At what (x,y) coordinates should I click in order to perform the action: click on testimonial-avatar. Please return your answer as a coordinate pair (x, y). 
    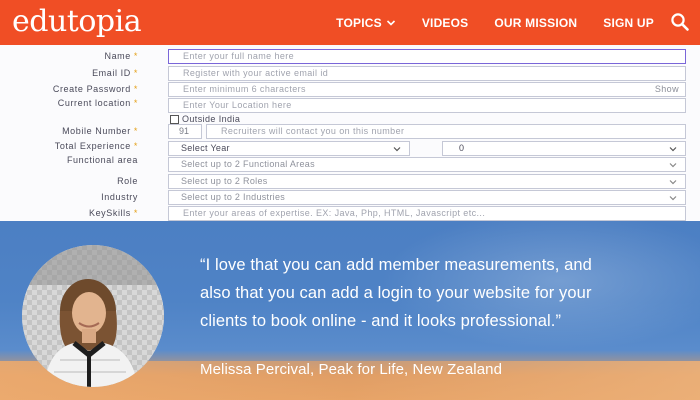
    Looking at the image, I should click on (93, 316).